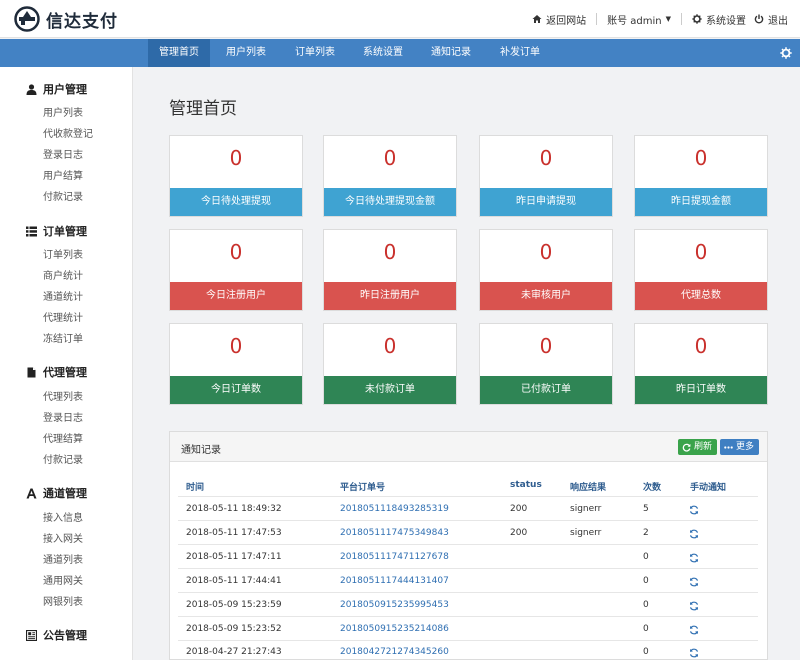 The width and height of the screenshot is (800, 660). What do you see at coordinates (63, 519) in the screenshot?
I see `sidebar-item-access-info: 接入信息` at bounding box center [63, 519].